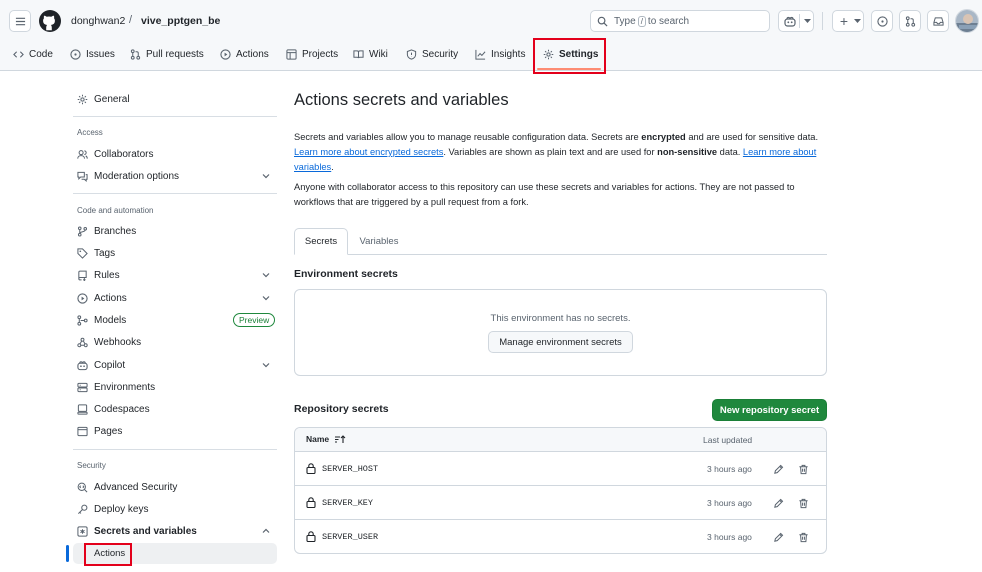 The width and height of the screenshot is (982, 572). What do you see at coordinates (668, 21) in the screenshot?
I see `search-suffix: to search` at bounding box center [668, 21].